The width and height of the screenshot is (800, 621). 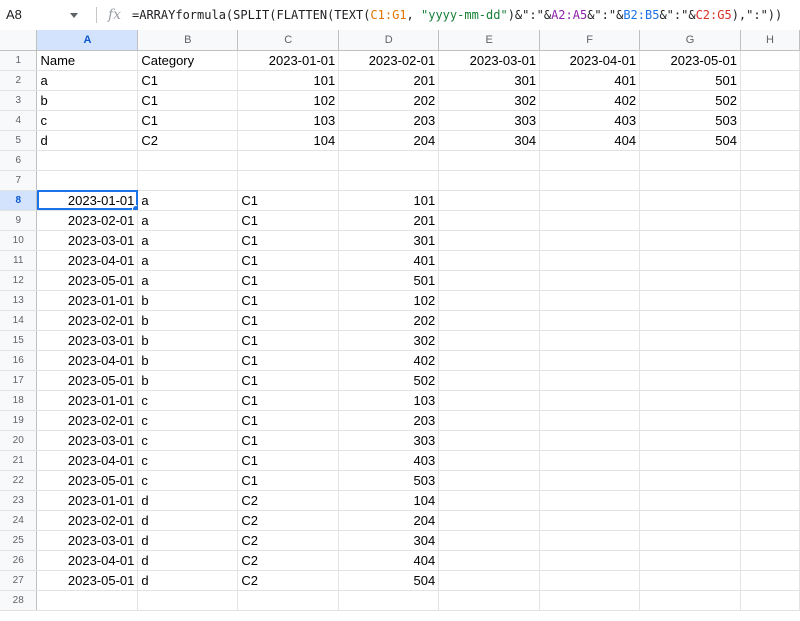 I want to click on cell-e19, so click(x=489, y=420).